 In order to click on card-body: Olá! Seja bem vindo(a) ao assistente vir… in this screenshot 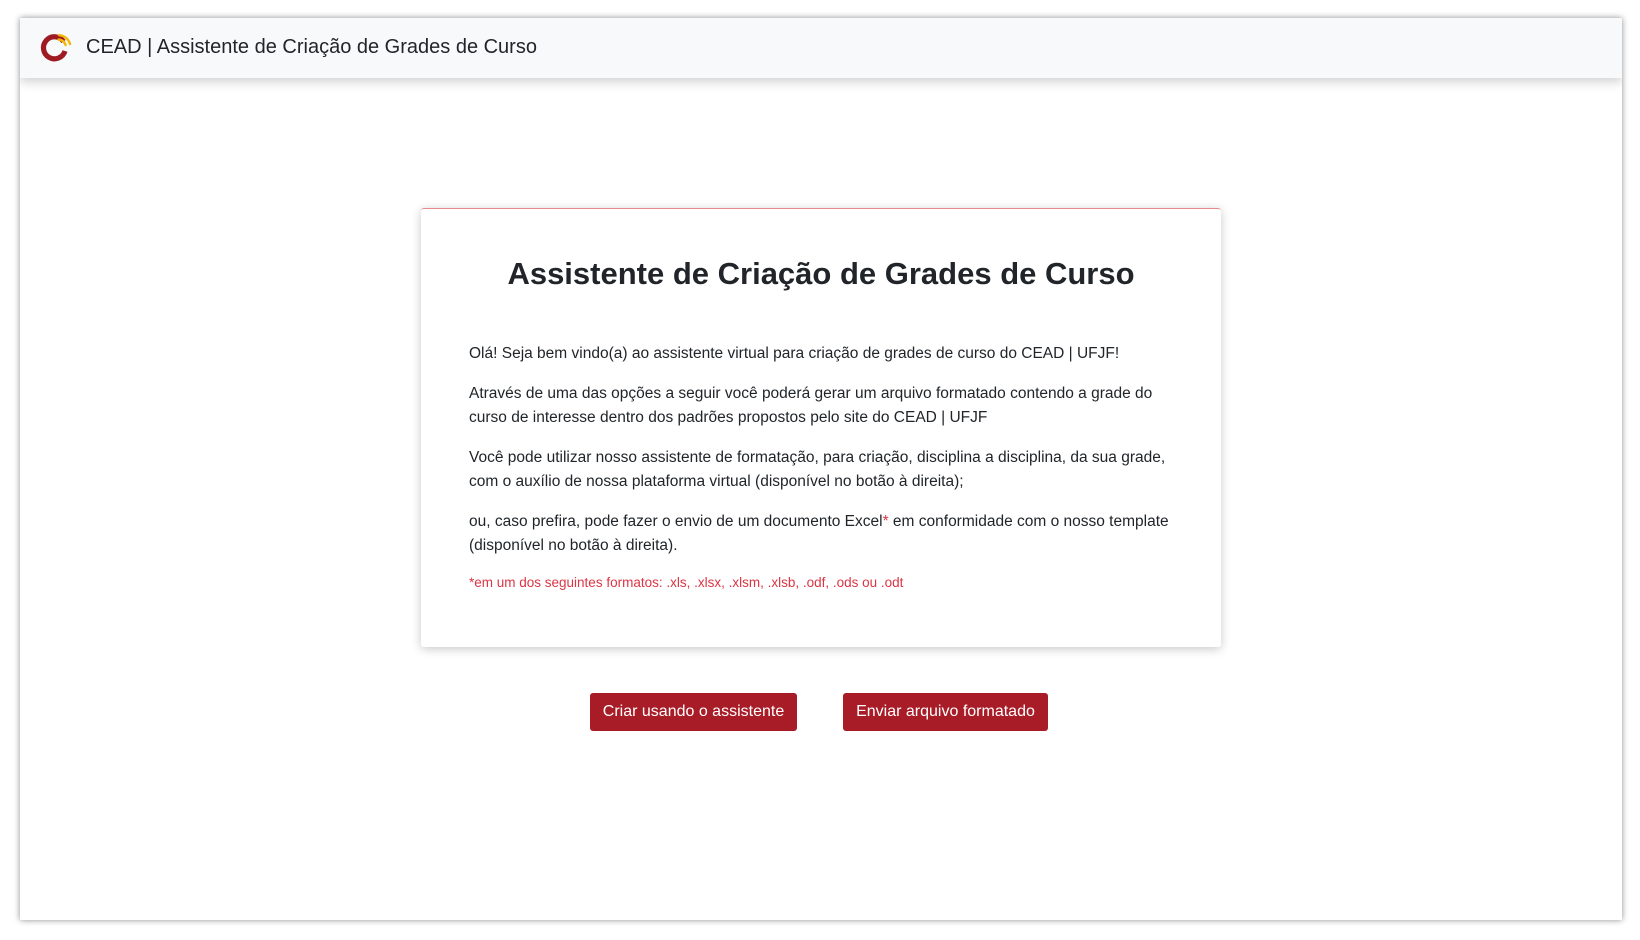, I will do `click(821, 467)`.